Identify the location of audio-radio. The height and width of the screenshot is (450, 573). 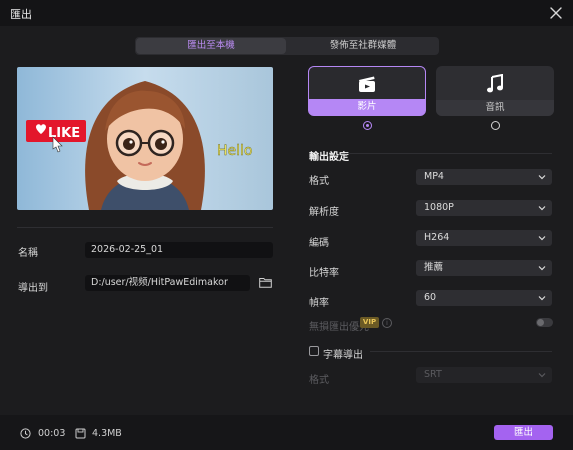
(495, 125).